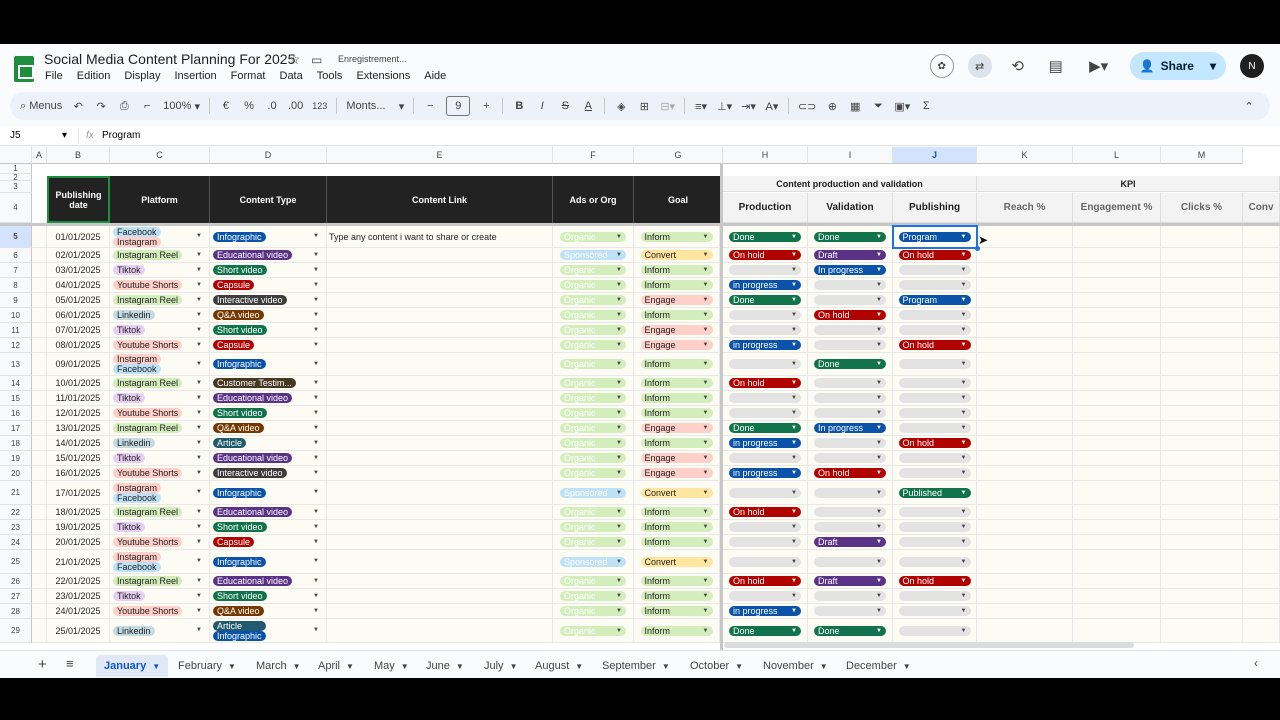  I want to click on row-header-24: 24, so click(16, 542).